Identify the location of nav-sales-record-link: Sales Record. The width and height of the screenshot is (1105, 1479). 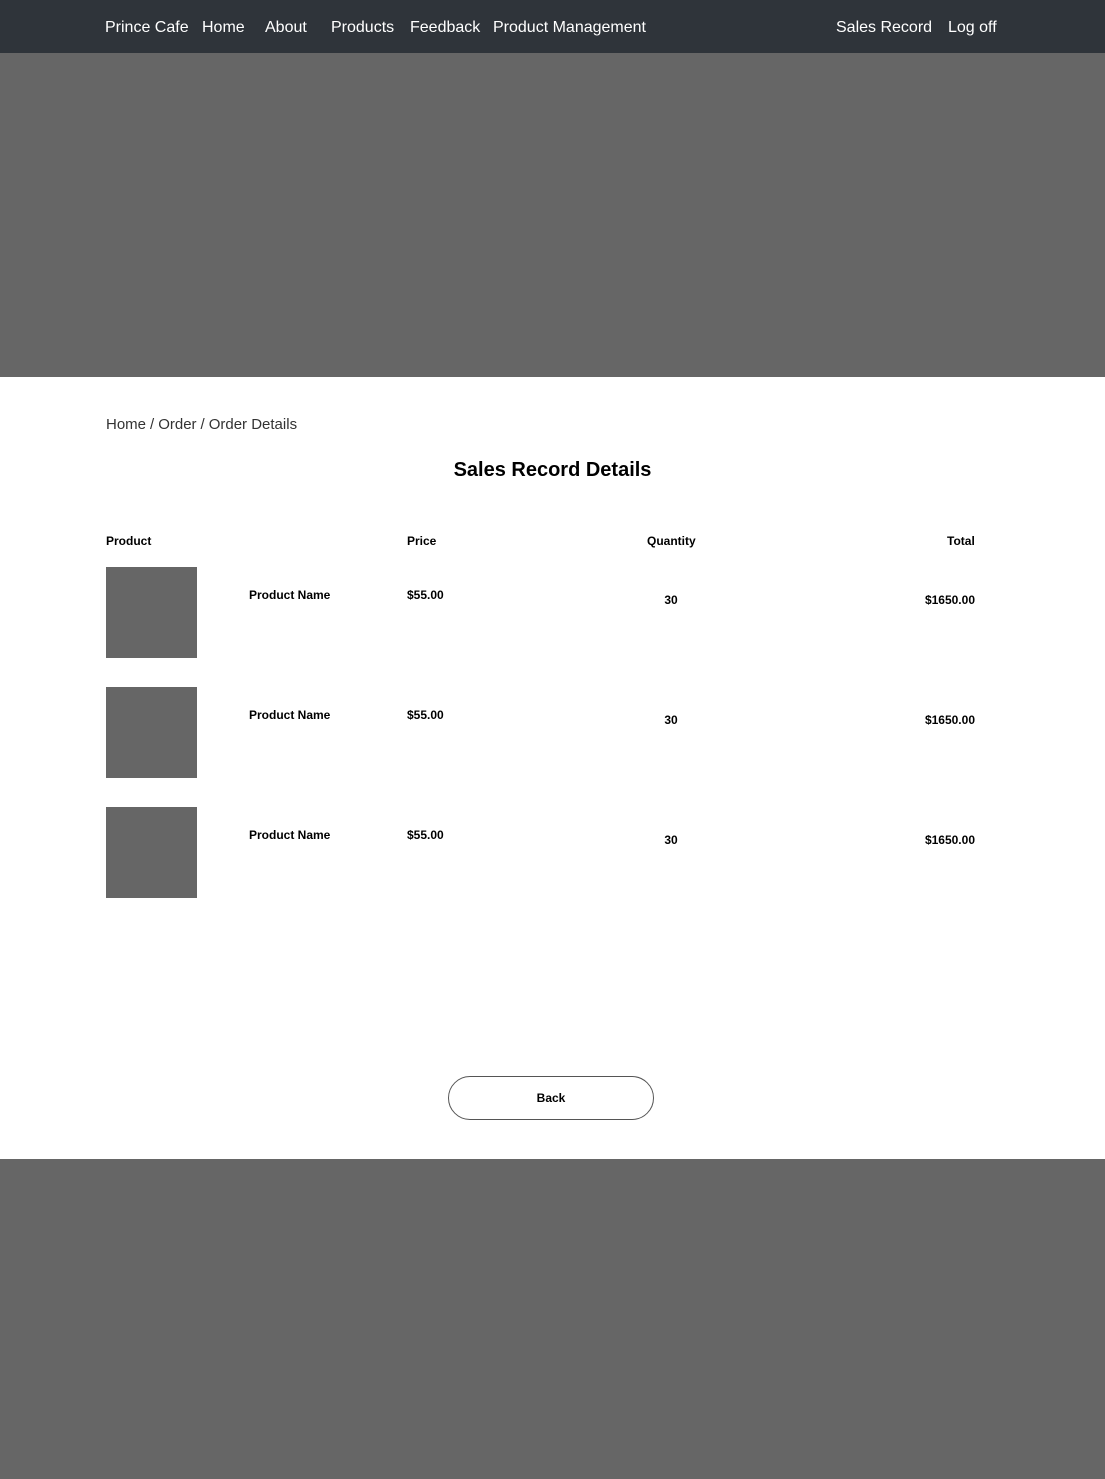
(884, 28).